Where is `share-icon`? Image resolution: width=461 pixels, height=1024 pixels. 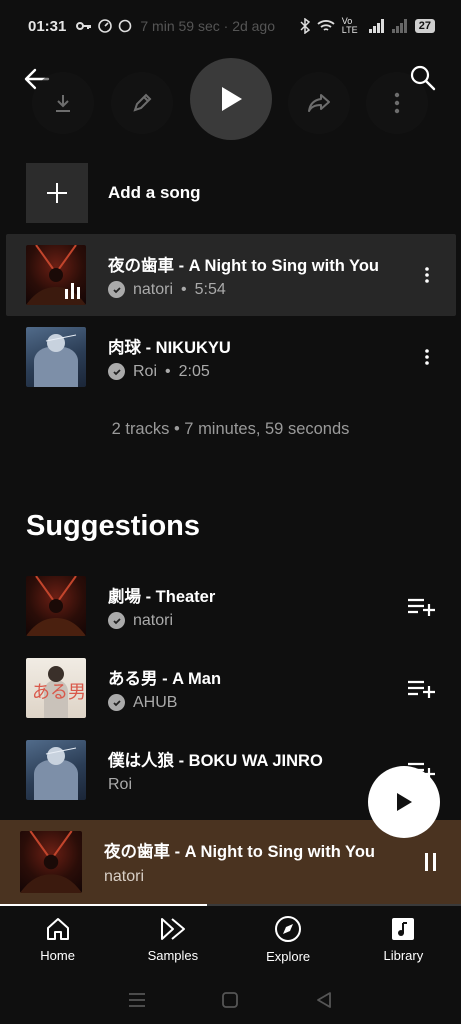
share-icon is located at coordinates (319, 103).